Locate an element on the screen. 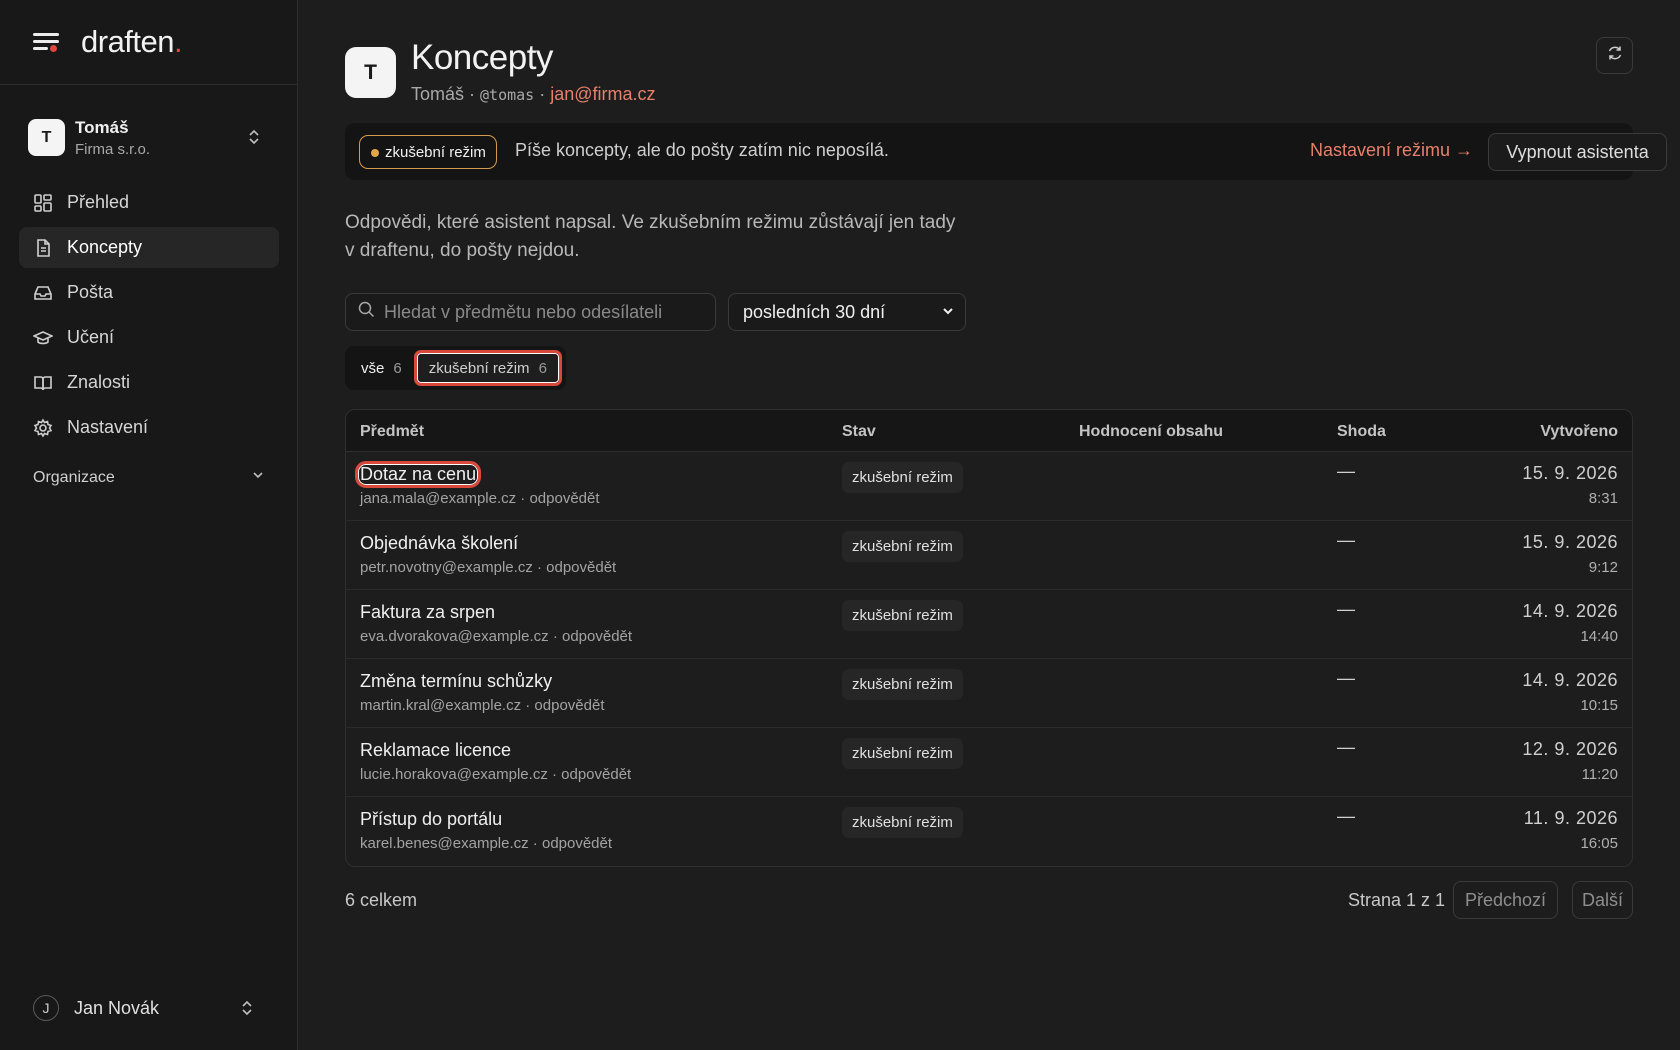 This screenshot has width=1680, height=1050. row-time: 9:12 is located at coordinates (1603, 567).